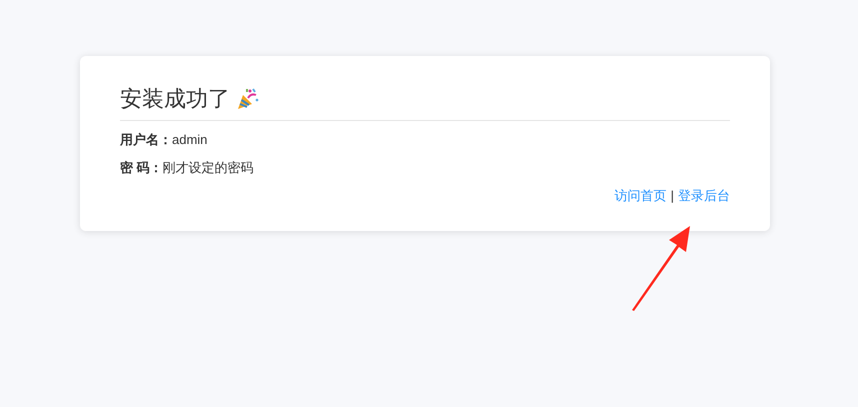  Describe the element at coordinates (141, 168) in the screenshot. I see `field-label: 密 码：` at that location.